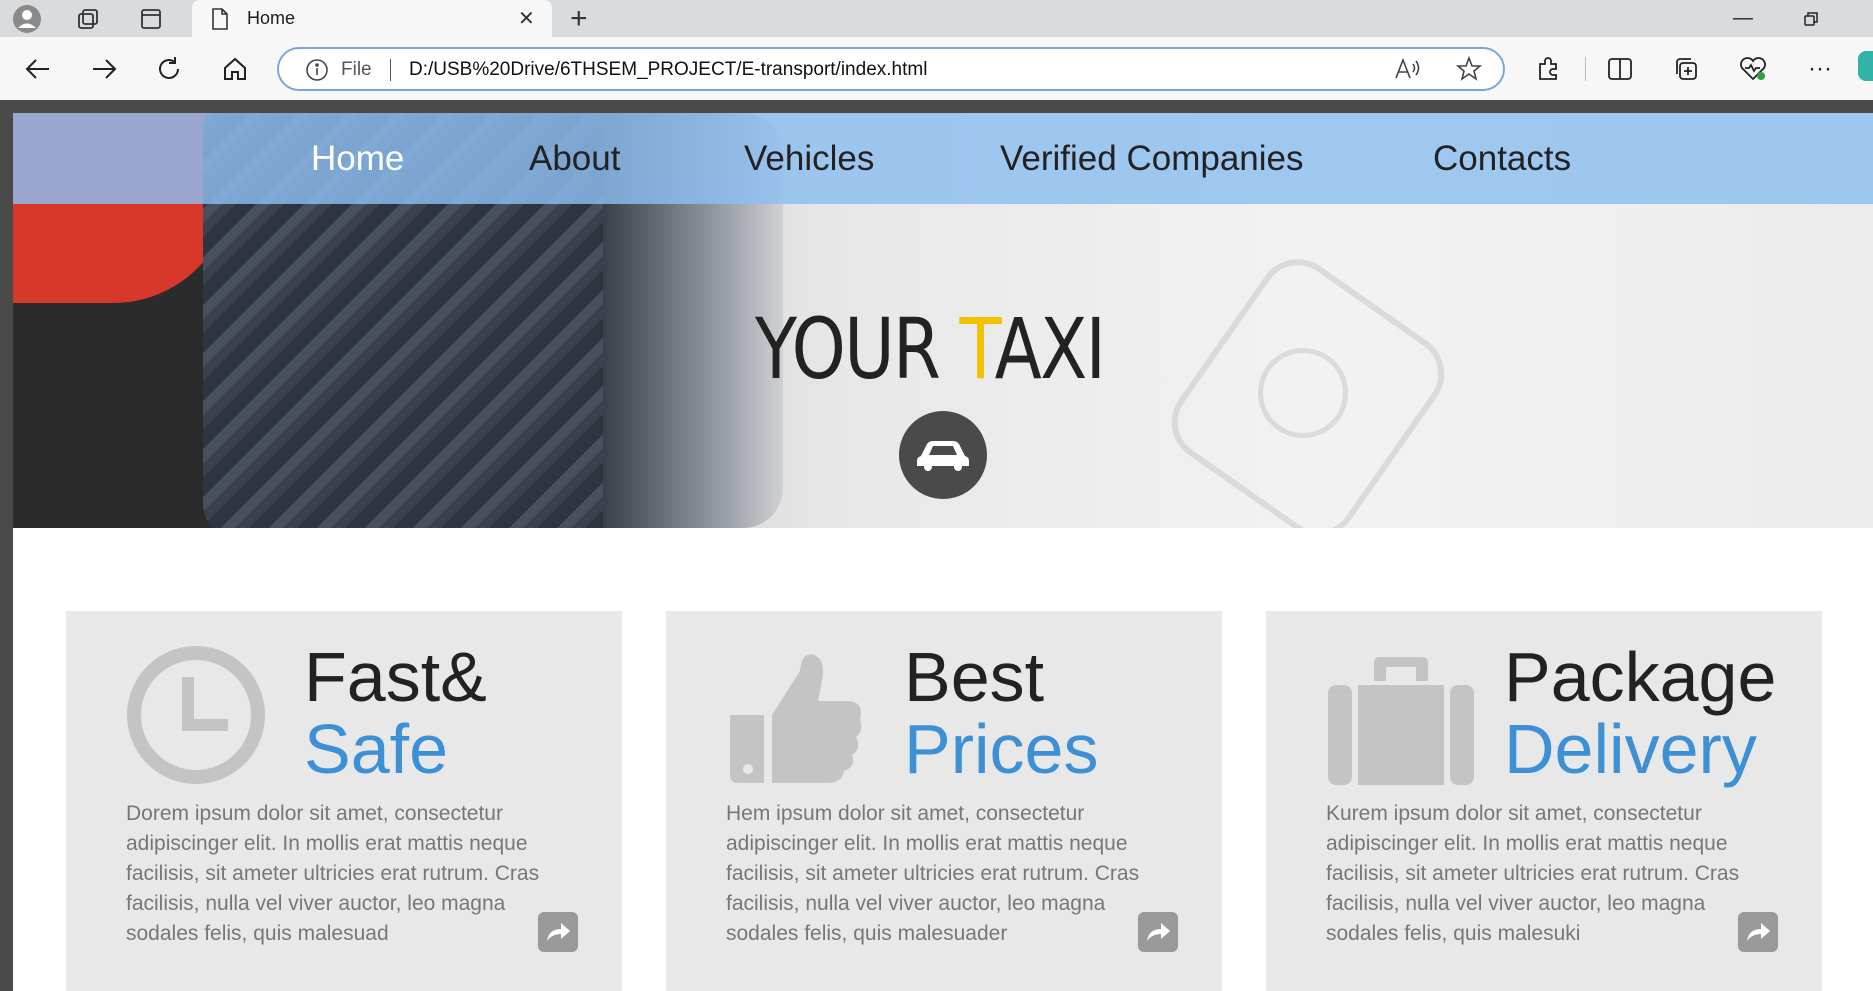  Describe the element at coordinates (974, 677) in the screenshot. I see `card-title-line1: Best` at that location.